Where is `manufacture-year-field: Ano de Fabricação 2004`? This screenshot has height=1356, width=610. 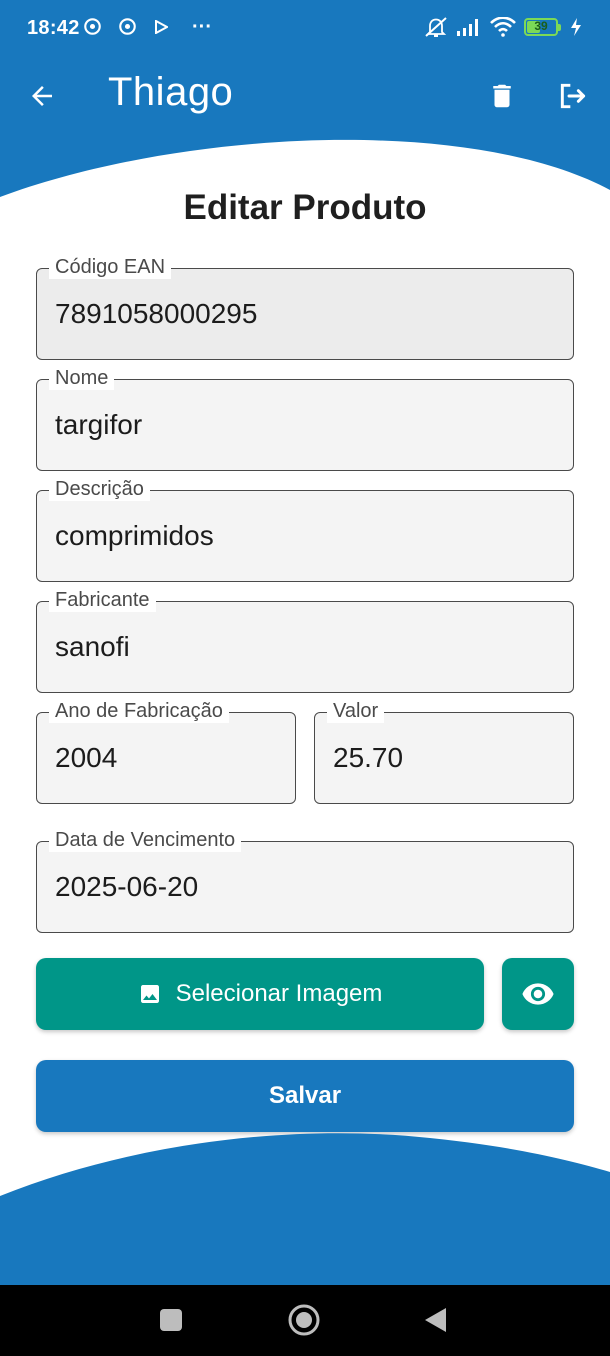
manufacture-year-field: Ano de Fabricação 2004 is located at coordinates (166, 751).